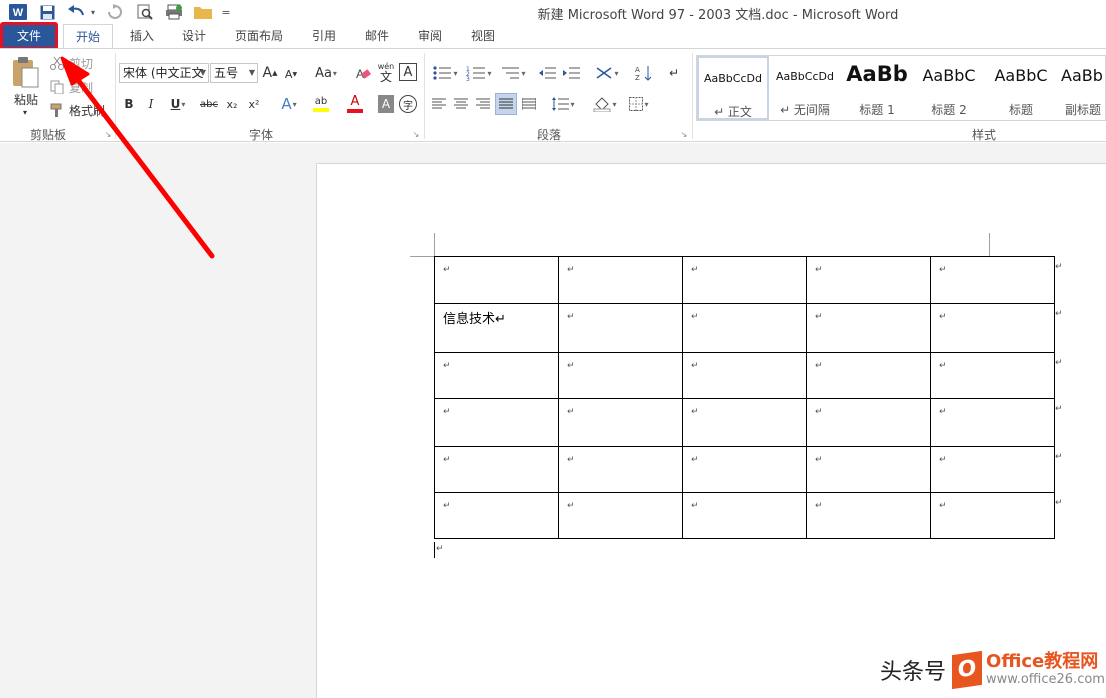  Describe the element at coordinates (234, 73) in the screenshot. I see `font-size-combo: 五号 ▼` at that location.